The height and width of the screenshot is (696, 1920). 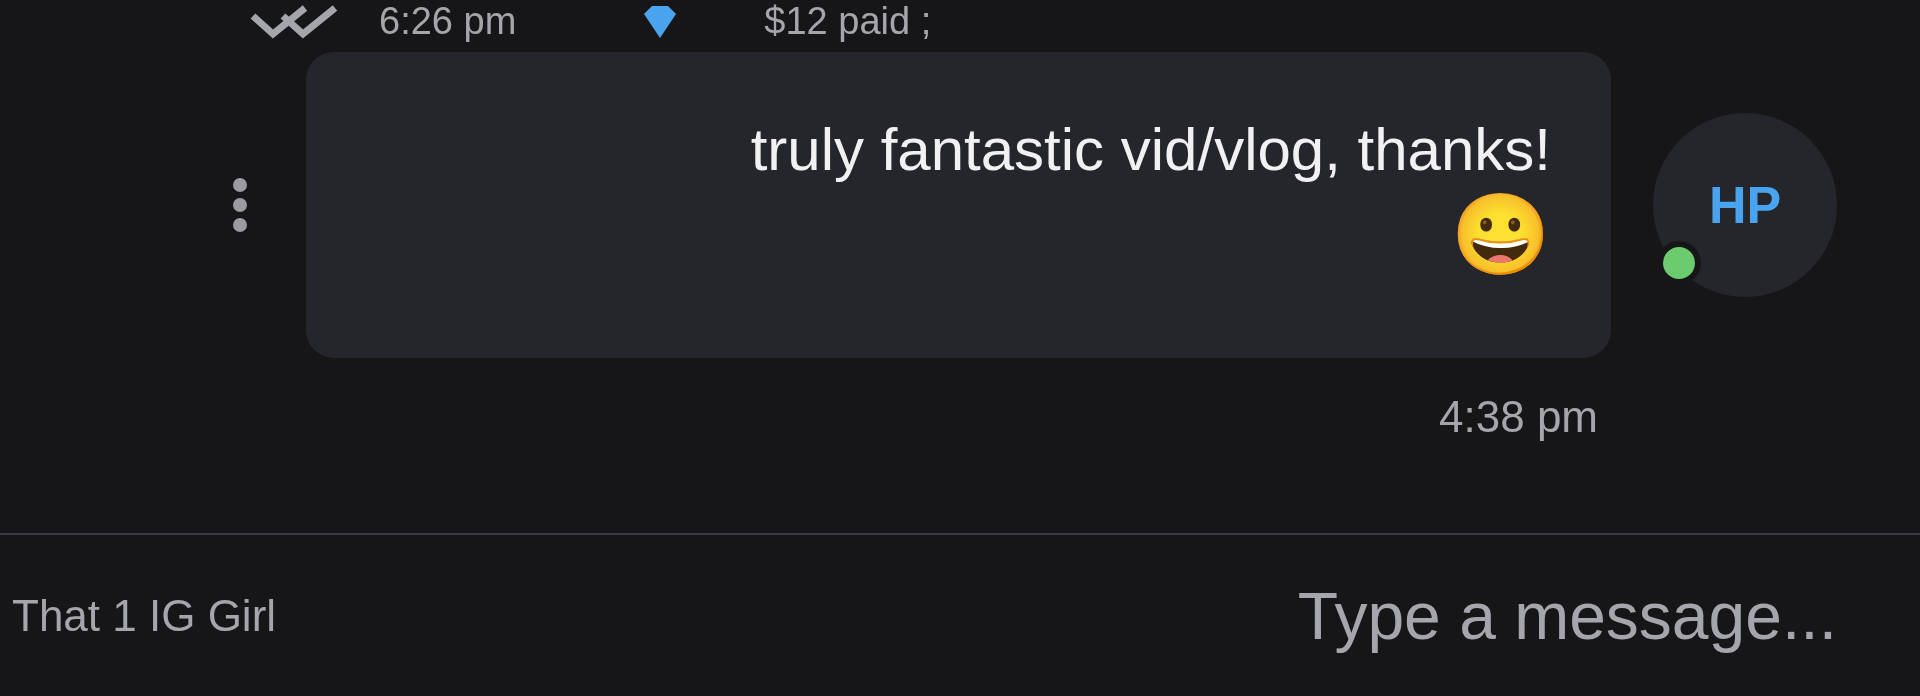 I want to click on avatar: HP, so click(x=1745, y=205).